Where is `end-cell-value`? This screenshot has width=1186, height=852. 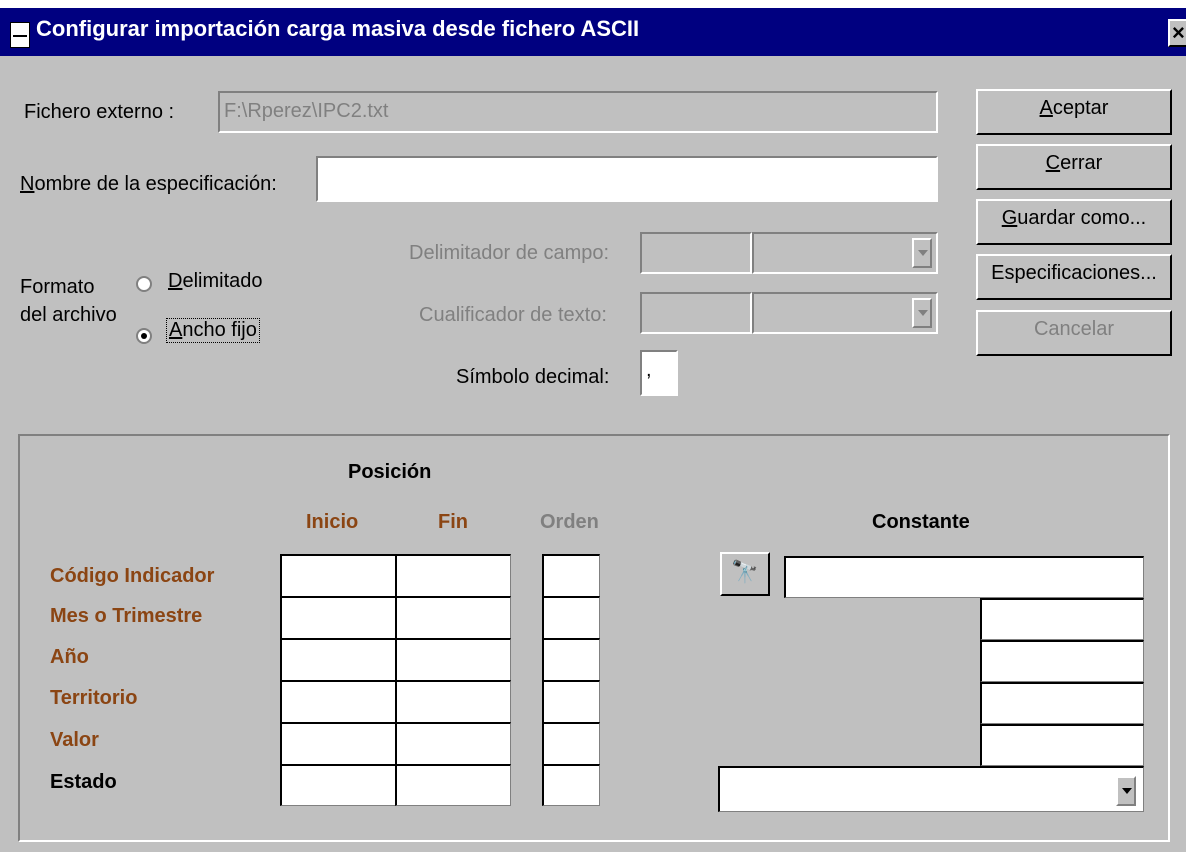 end-cell-value is located at coordinates (453, 743).